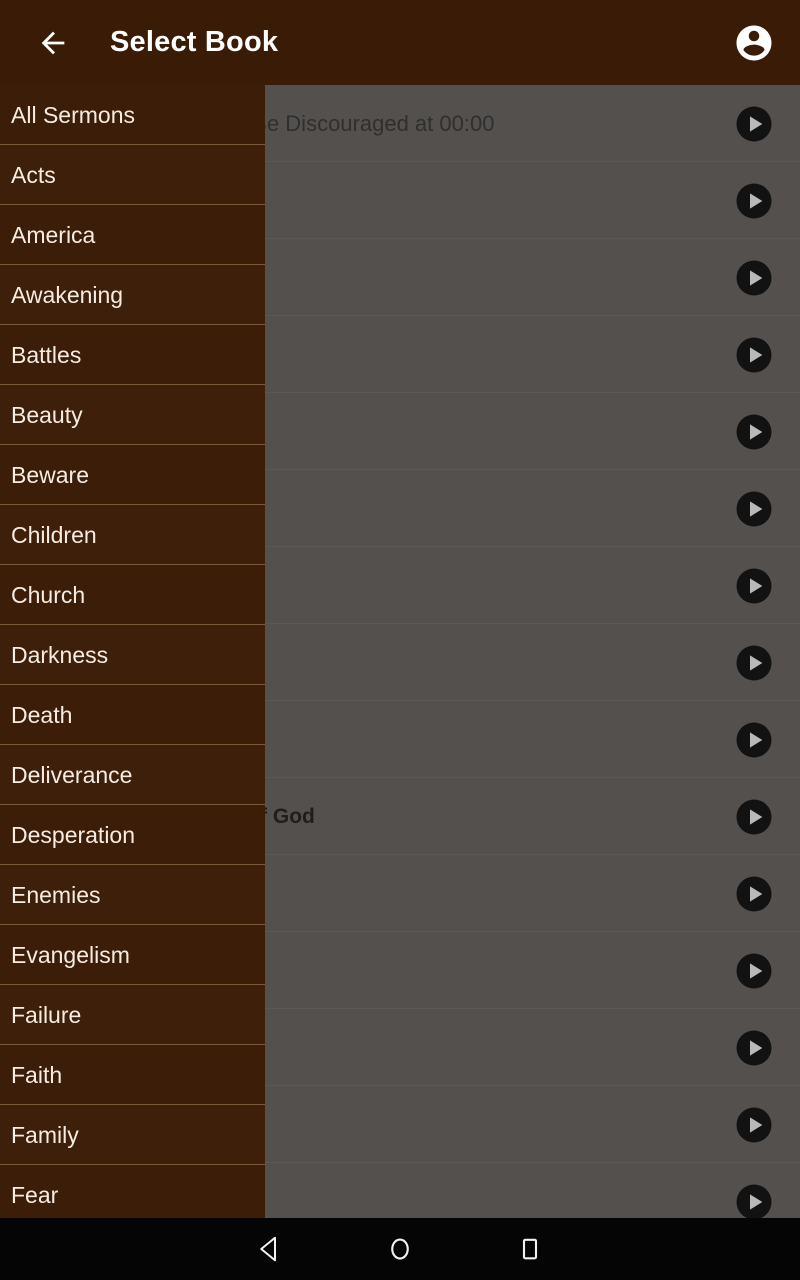  I want to click on triangle-back-icon, so click(268, 1249).